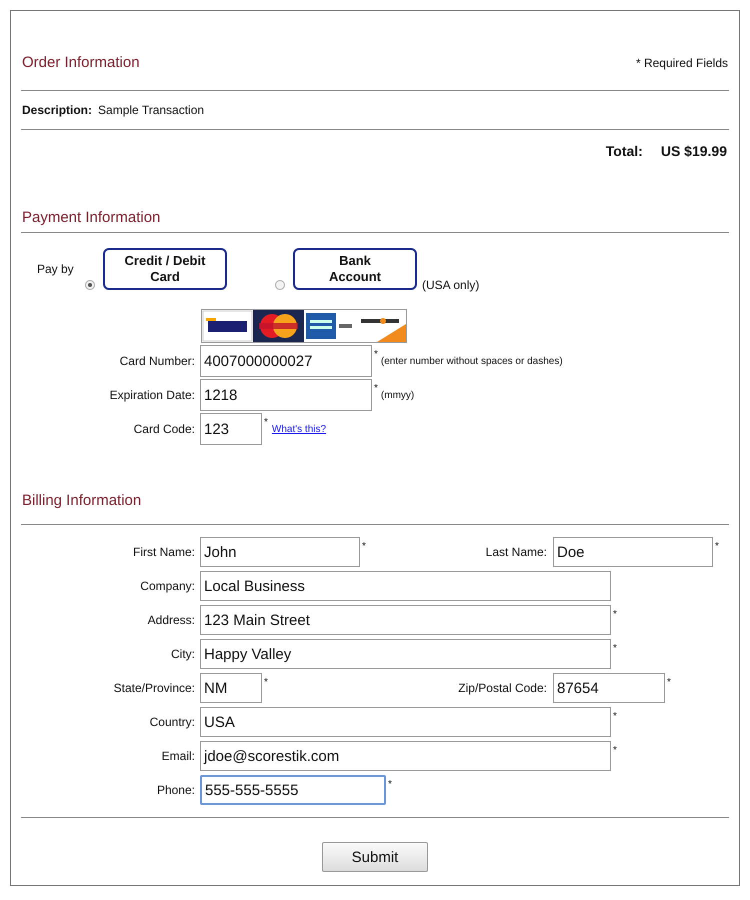 The width and height of the screenshot is (750, 900). I want to click on input-field: 123 Main Street, so click(405, 620).